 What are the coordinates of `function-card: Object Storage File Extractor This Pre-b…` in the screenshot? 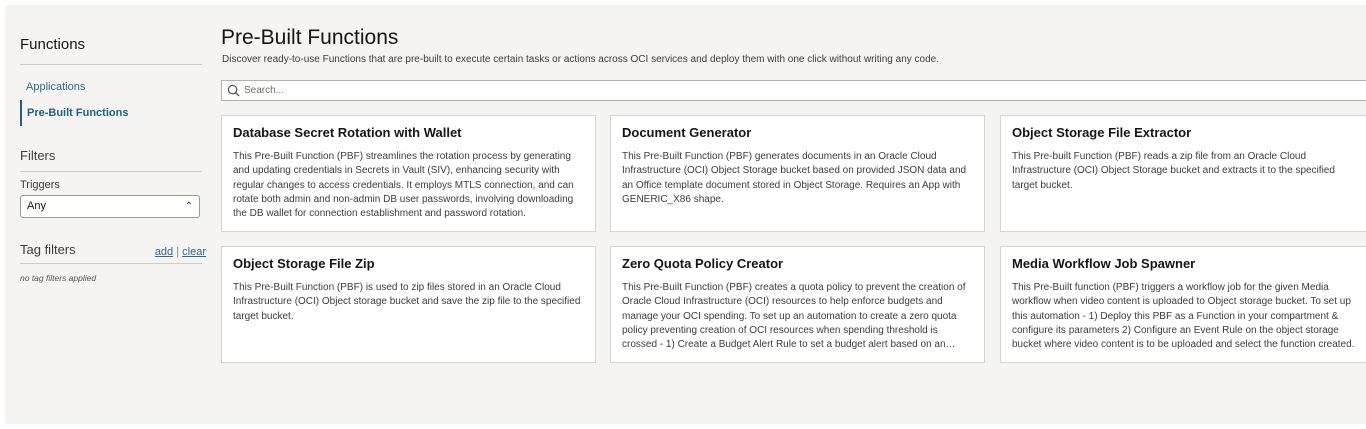 It's located at (1183, 173).